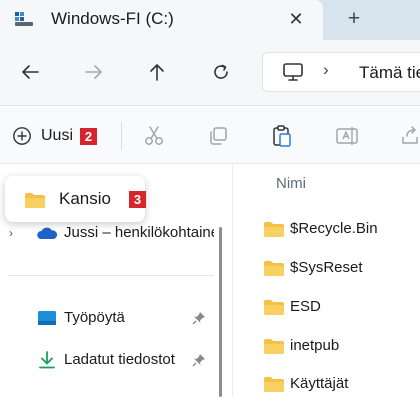 This screenshot has width=420, height=397. What do you see at coordinates (354, 19) in the screenshot?
I see `plus-icon: +` at bounding box center [354, 19].